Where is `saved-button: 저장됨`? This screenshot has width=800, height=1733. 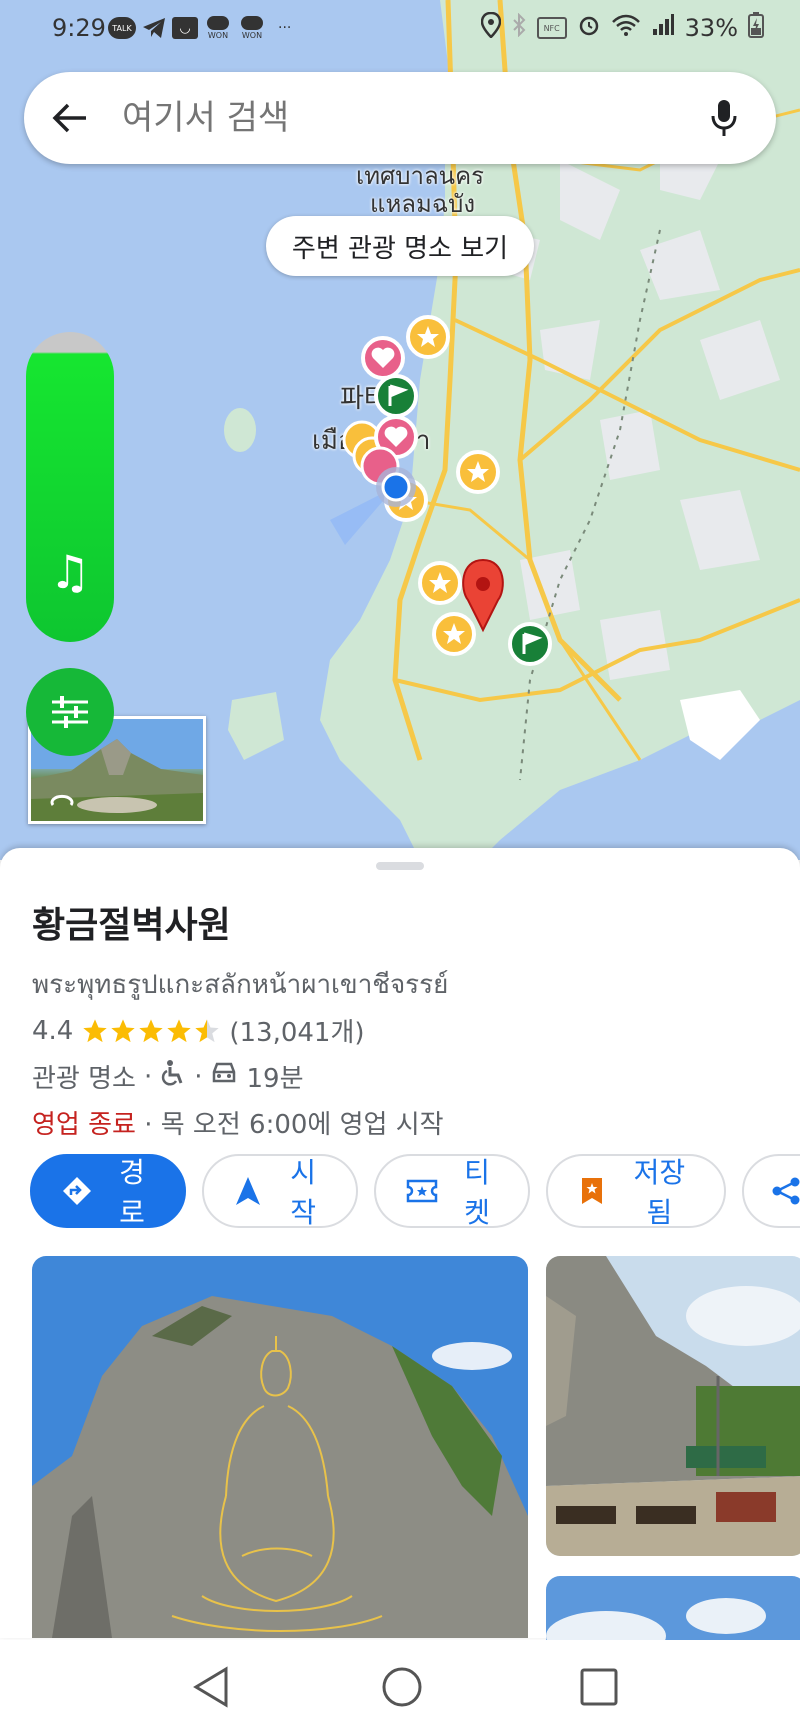 saved-button: 저장됨 is located at coordinates (636, 1191).